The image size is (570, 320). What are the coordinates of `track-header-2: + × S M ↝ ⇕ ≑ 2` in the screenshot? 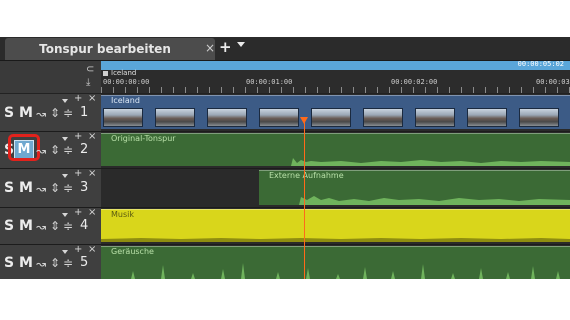 It's located at (50, 150).